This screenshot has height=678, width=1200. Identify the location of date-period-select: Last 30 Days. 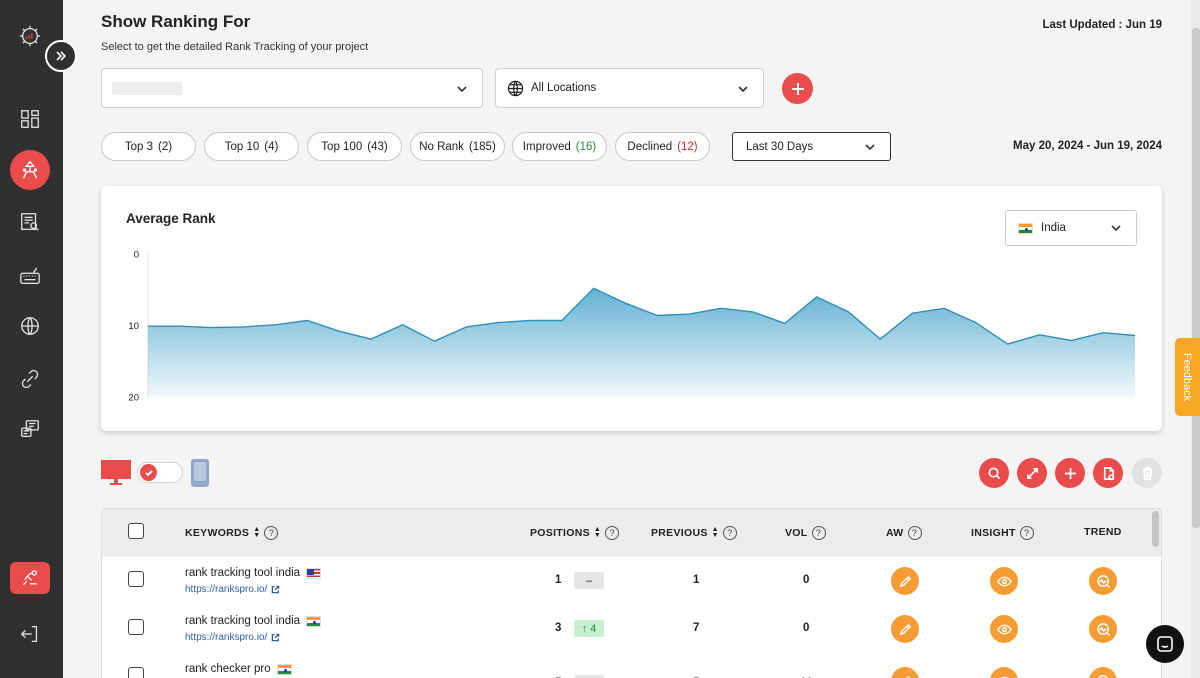
(811, 146).